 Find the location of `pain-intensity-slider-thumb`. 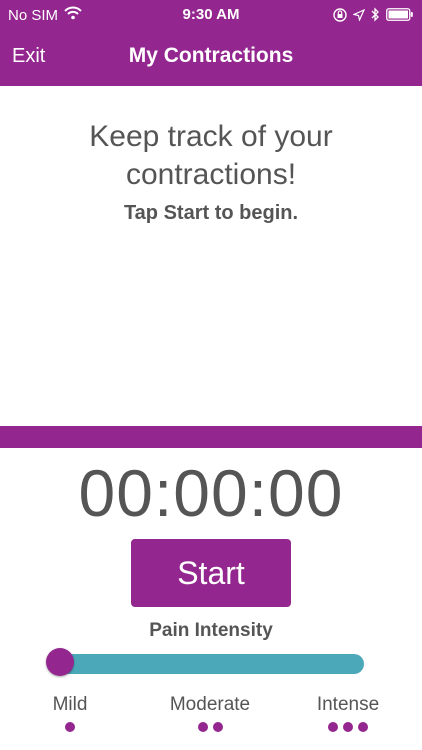

pain-intensity-slider-thumb is located at coordinates (60, 662).